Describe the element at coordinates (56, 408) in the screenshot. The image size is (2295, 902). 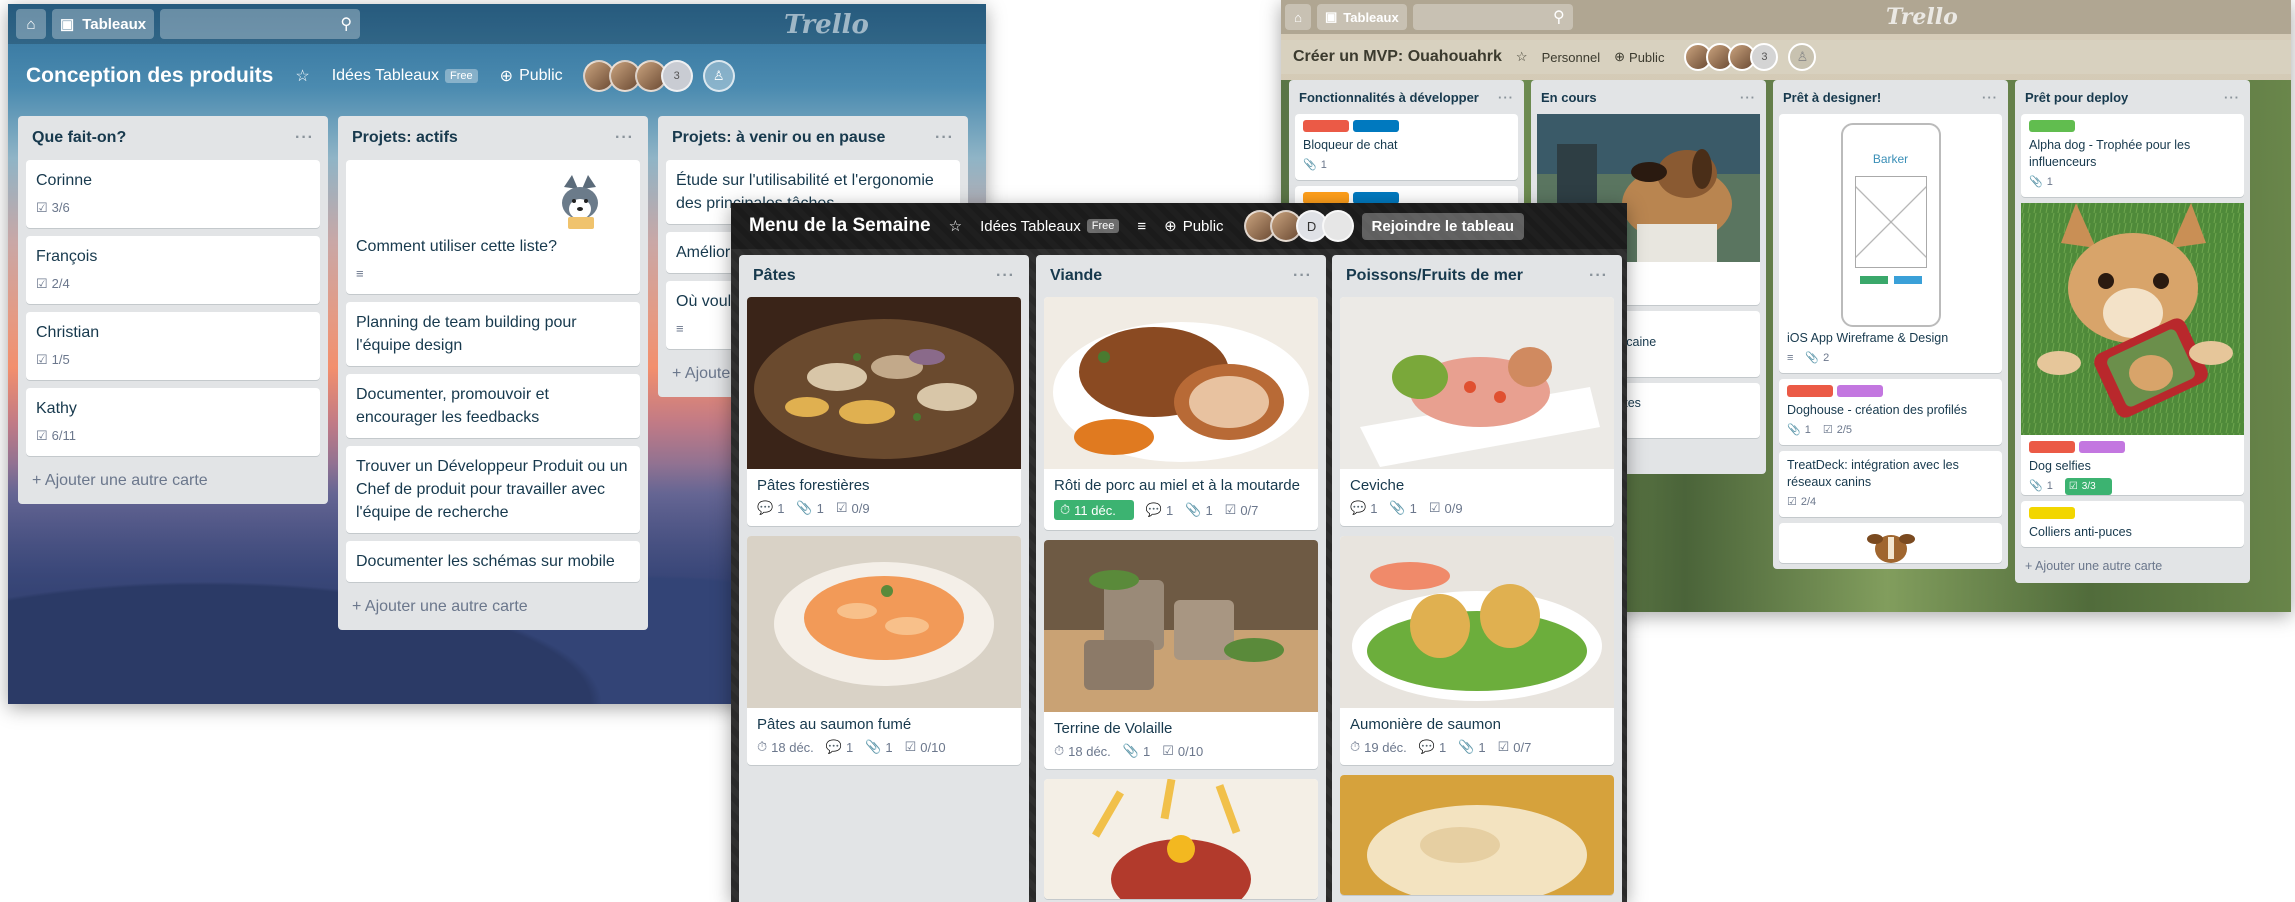
I see `card-title: Kathy` at that location.